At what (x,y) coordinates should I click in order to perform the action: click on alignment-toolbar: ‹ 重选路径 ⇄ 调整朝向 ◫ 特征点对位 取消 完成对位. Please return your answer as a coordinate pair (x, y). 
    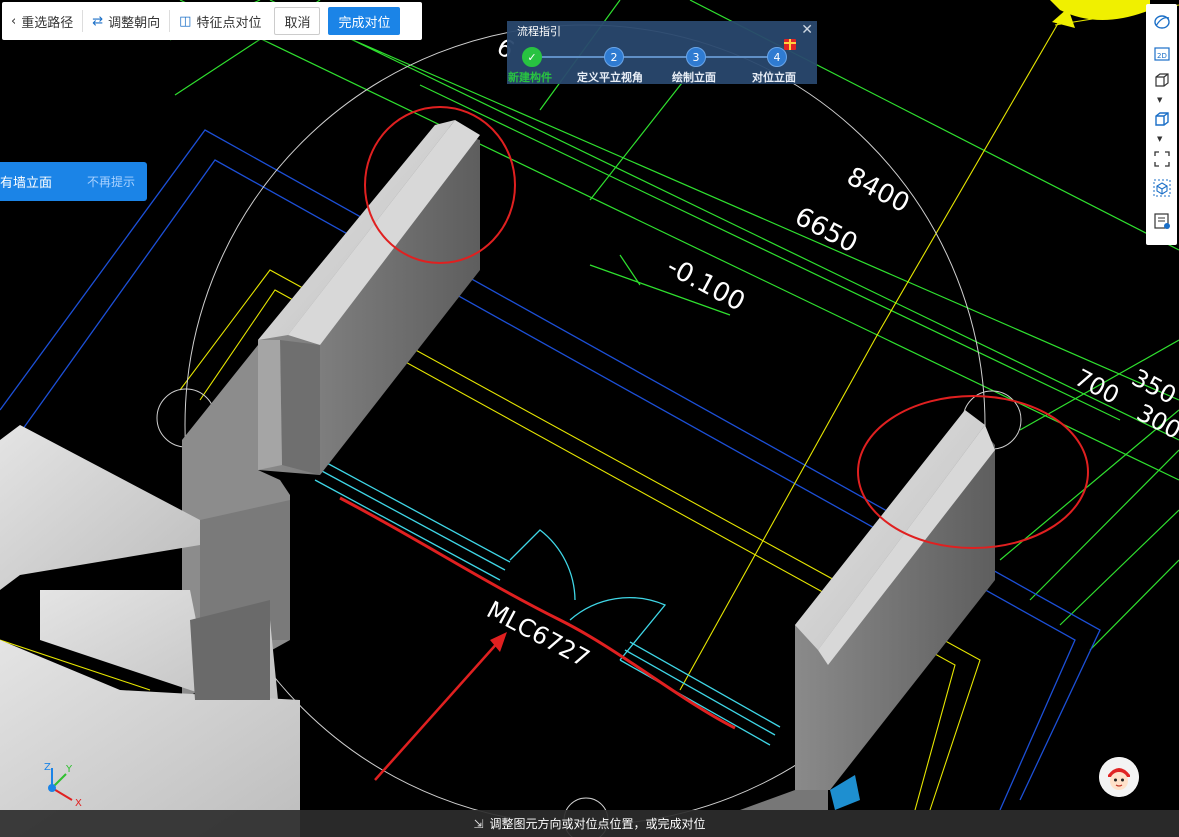
    Looking at the image, I should click on (212, 21).